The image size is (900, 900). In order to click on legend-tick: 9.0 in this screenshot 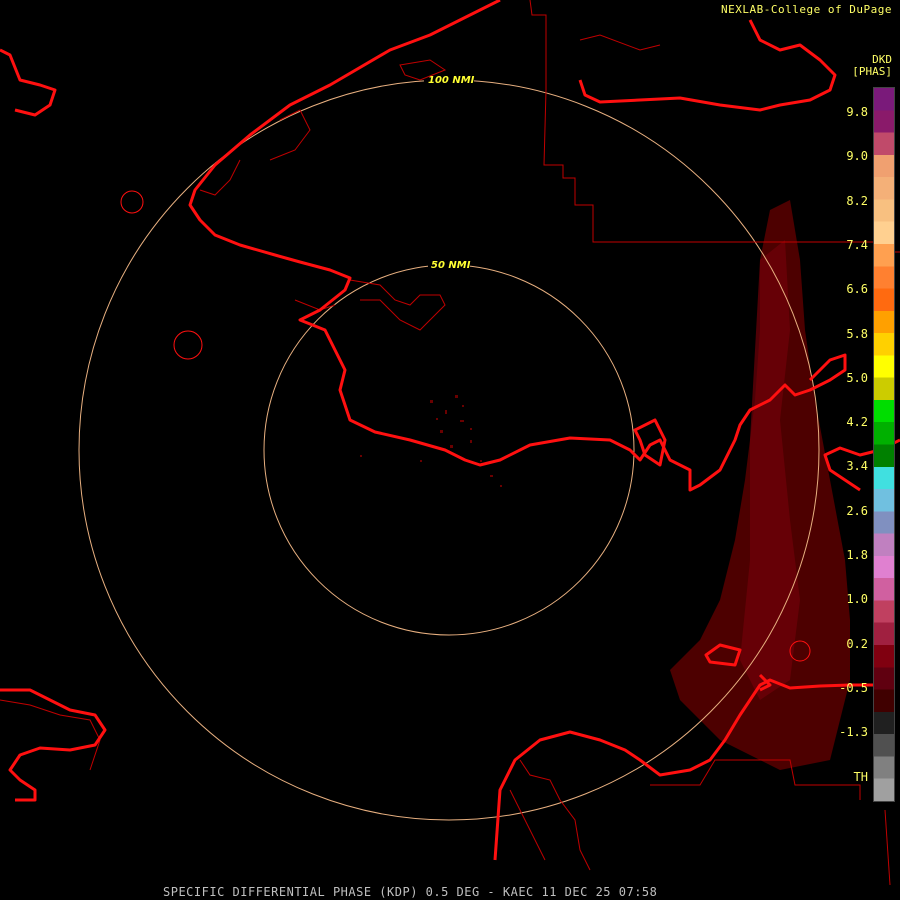, I will do `click(857, 156)`.